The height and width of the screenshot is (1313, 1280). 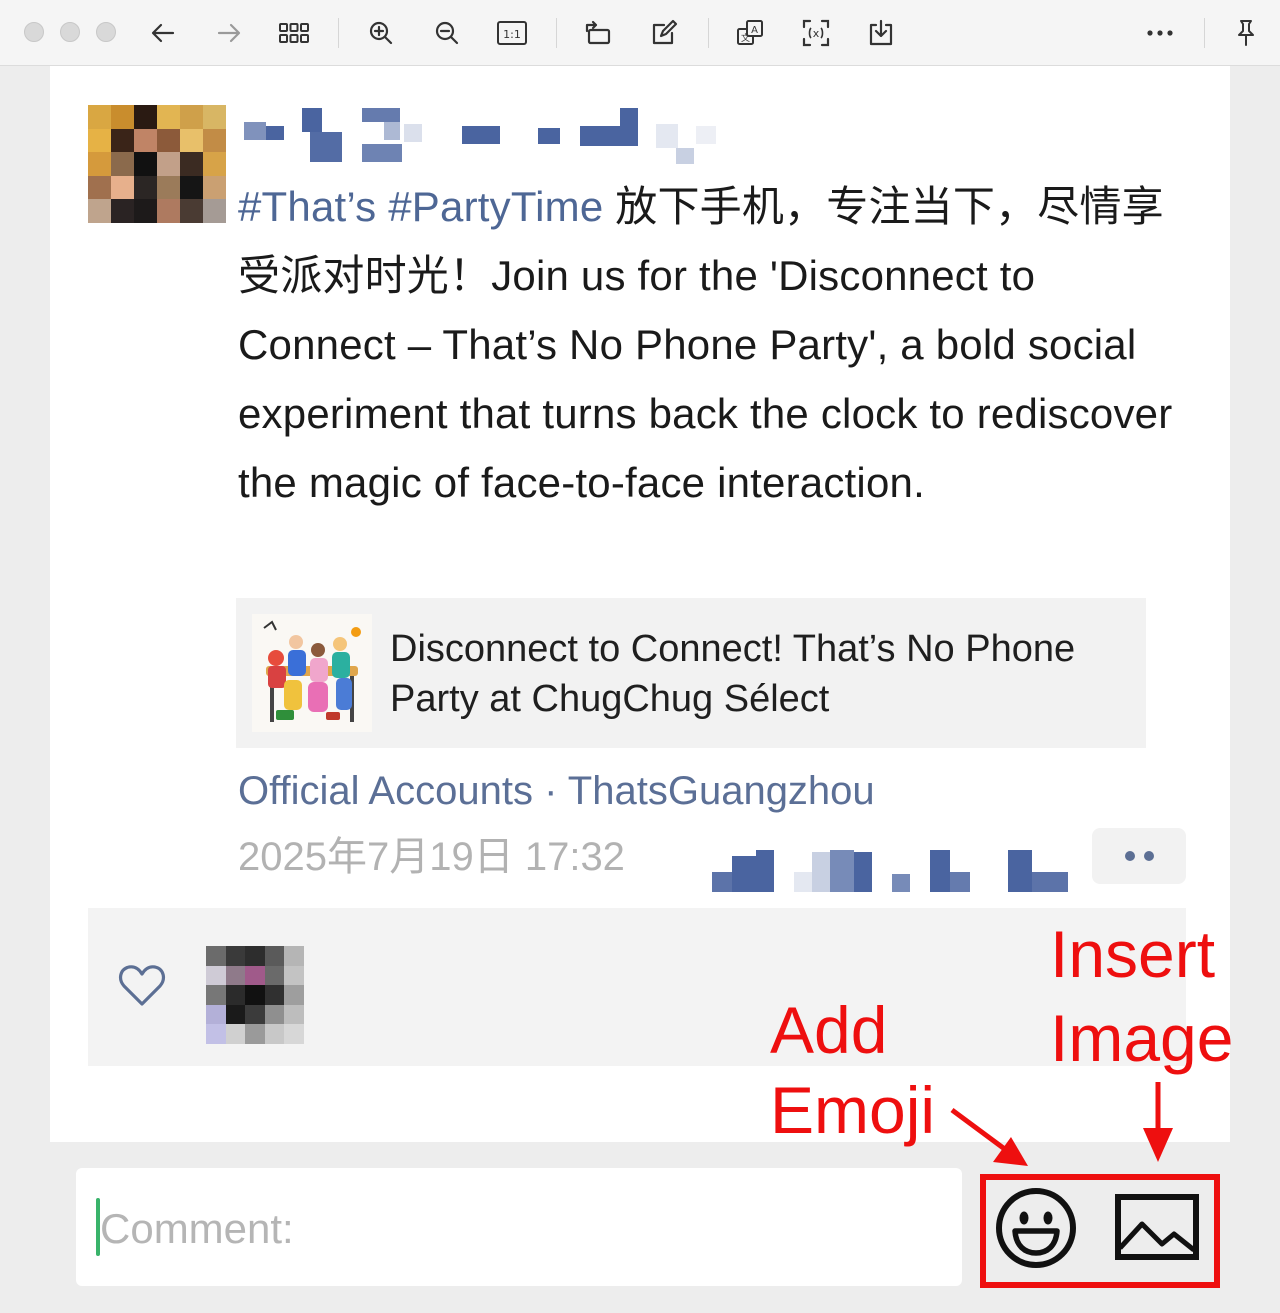 I want to click on source-line: Official Accounts · ThatsGuangzhou, so click(x=556, y=791).